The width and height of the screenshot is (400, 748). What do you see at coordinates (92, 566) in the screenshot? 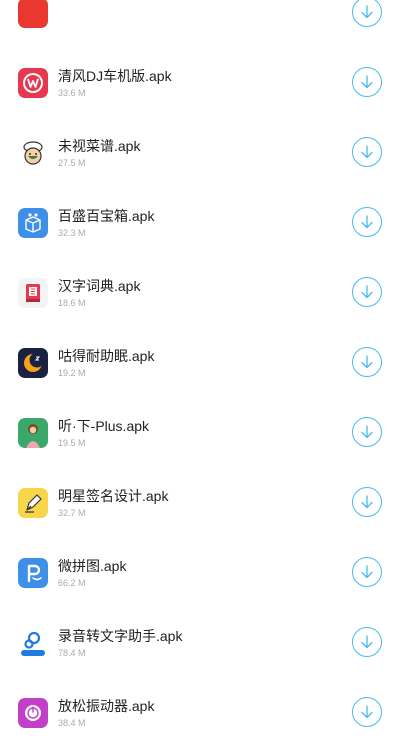
I see `app-name: 微拼图.apk` at bounding box center [92, 566].